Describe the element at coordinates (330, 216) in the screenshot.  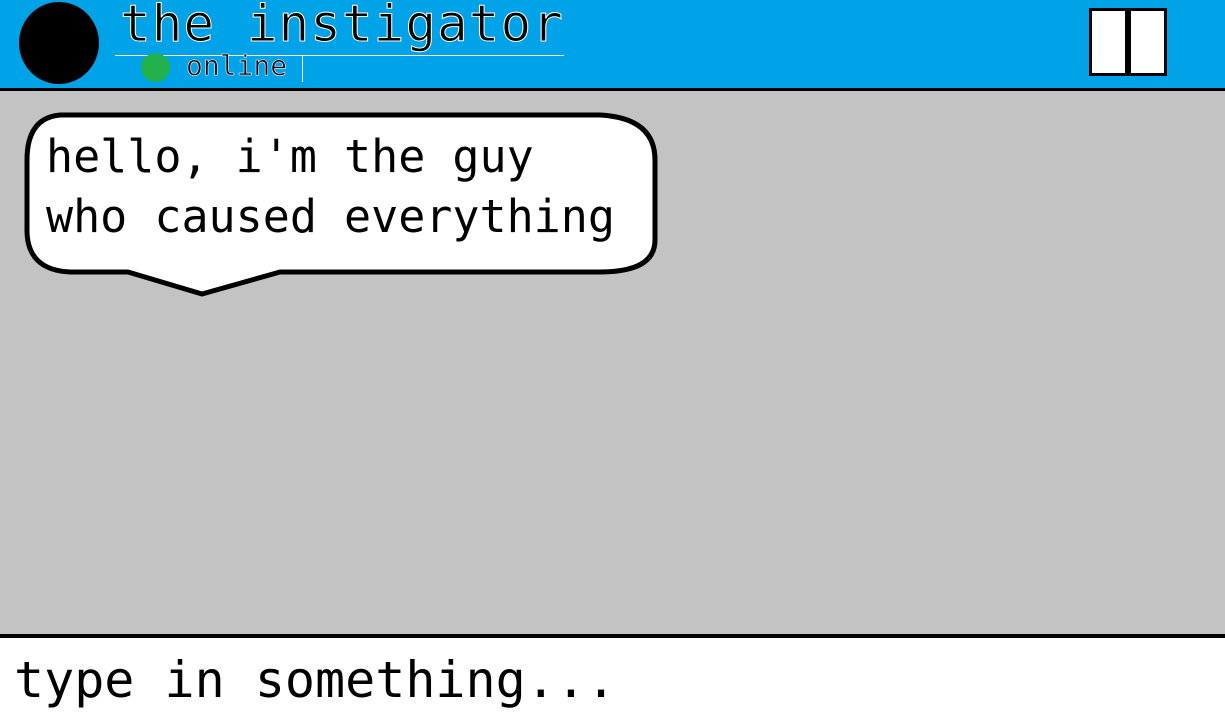
I see `message-line-2: who caused everything` at that location.